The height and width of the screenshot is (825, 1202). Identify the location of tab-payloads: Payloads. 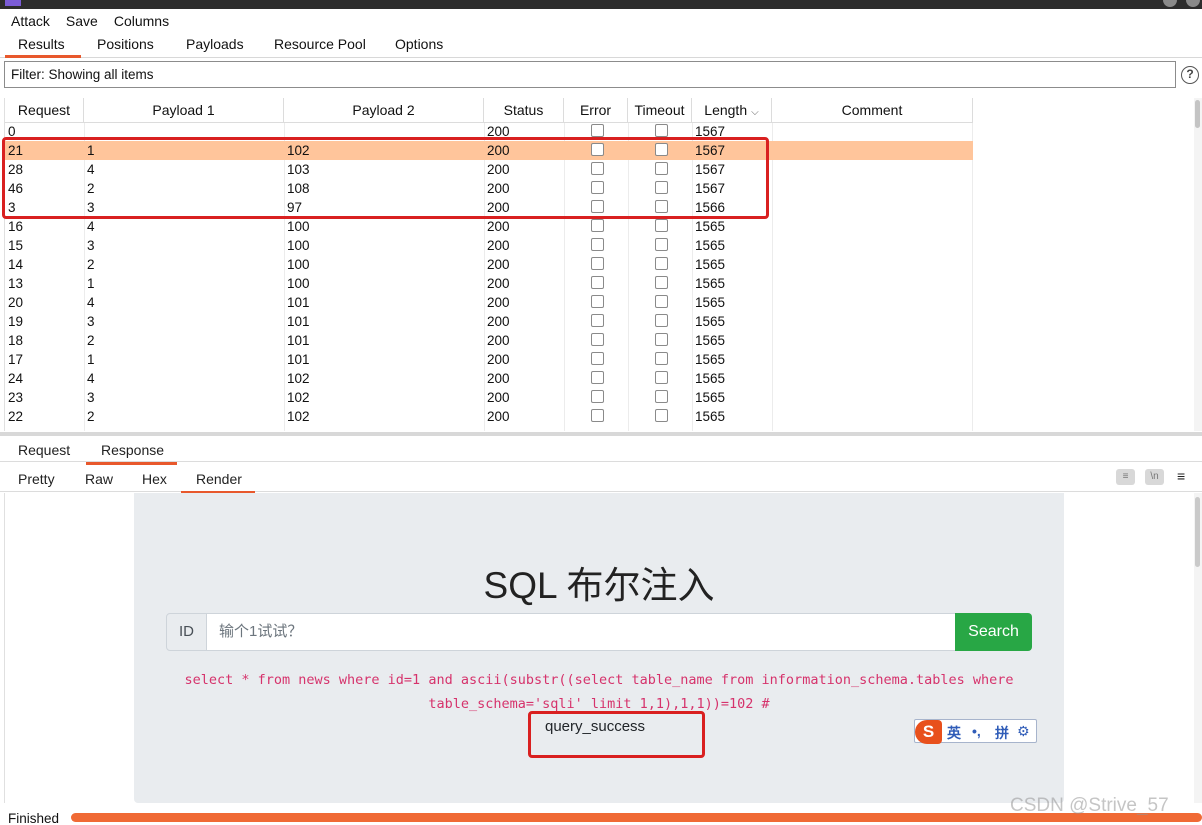
(215, 44).